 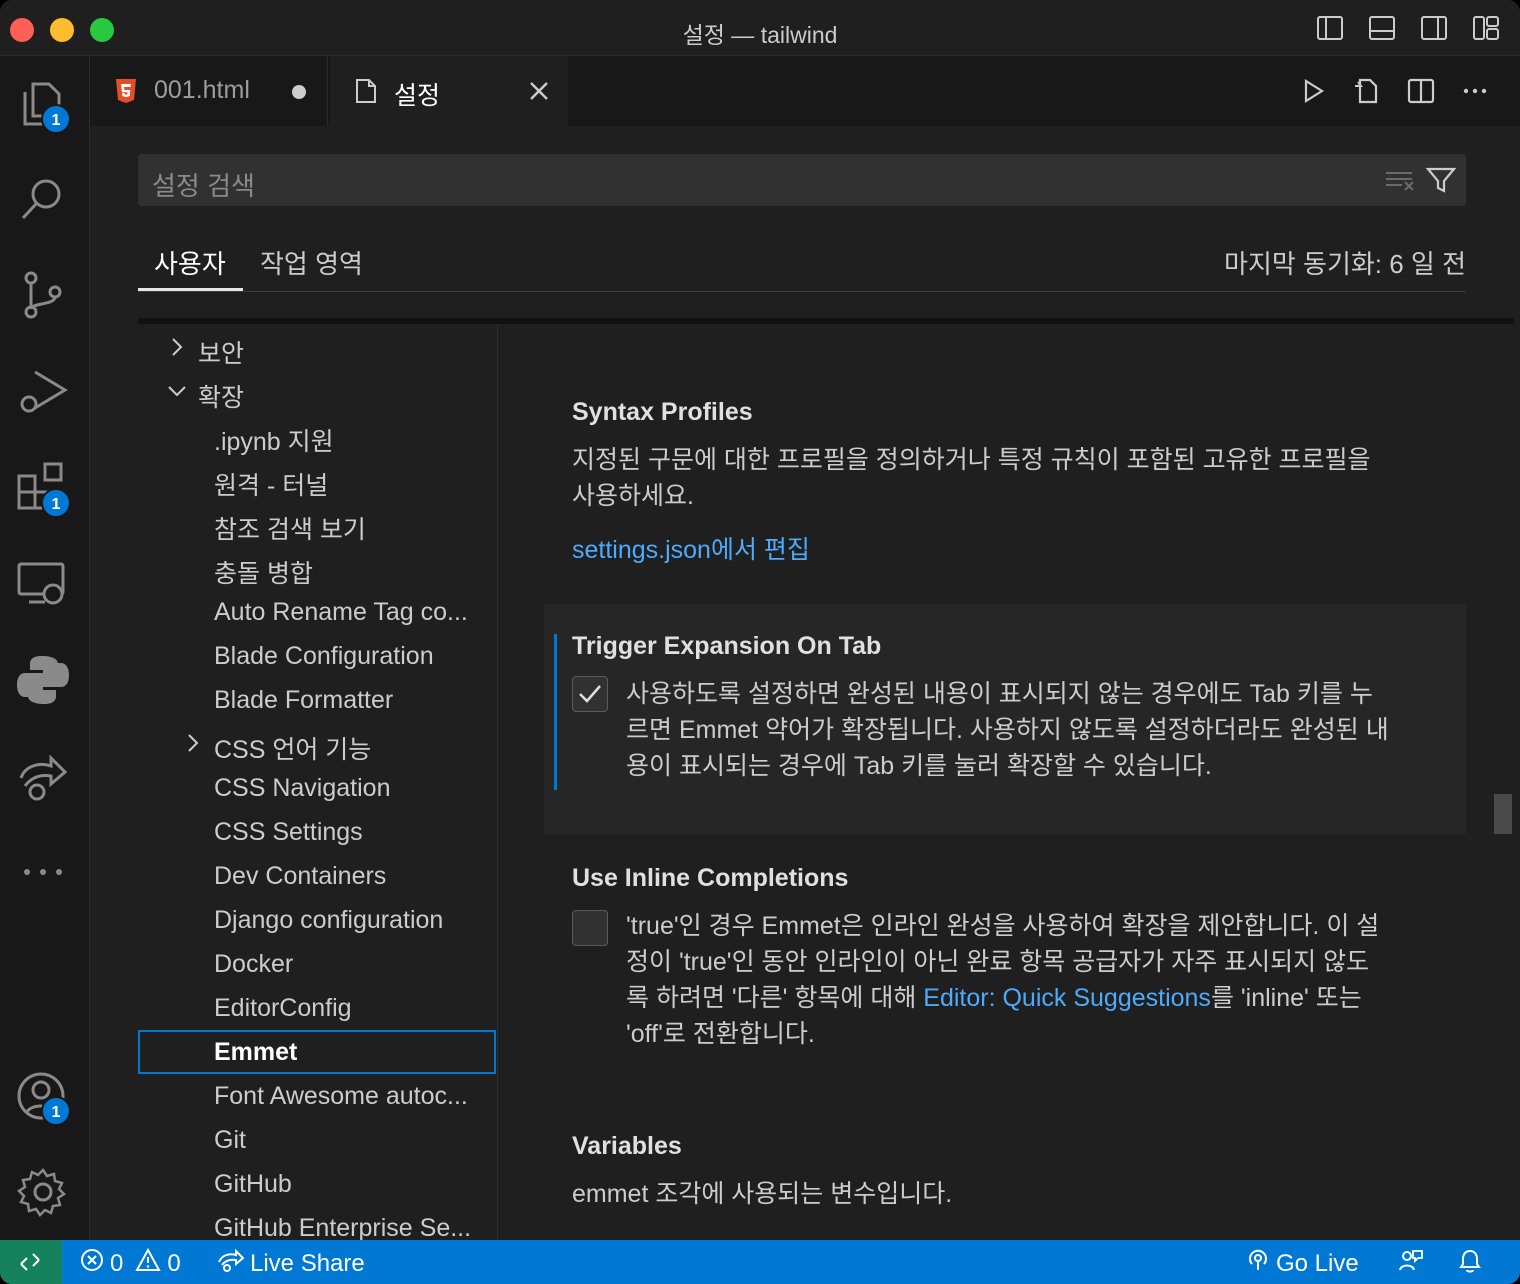 What do you see at coordinates (1421, 91) in the screenshot?
I see `split-editor-icon` at bounding box center [1421, 91].